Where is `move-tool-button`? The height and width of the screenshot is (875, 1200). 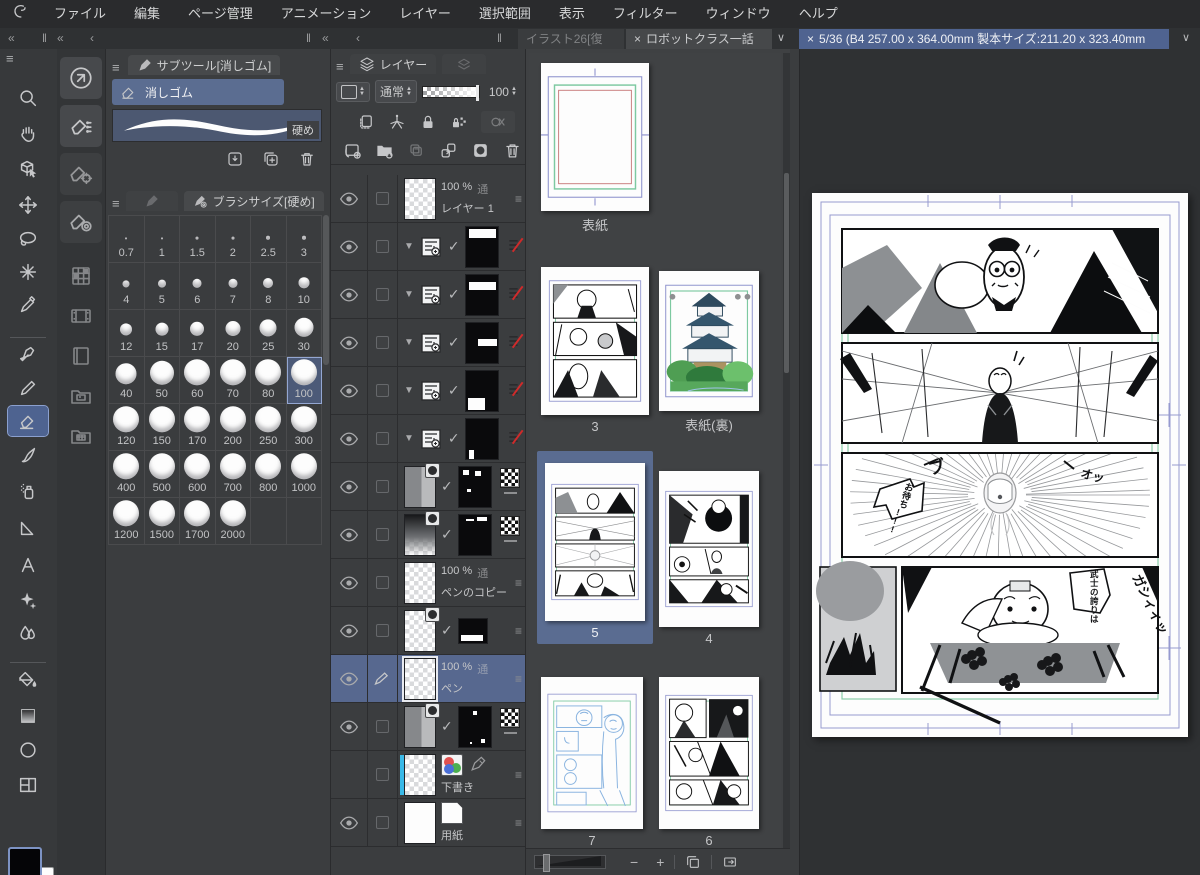 move-tool-button is located at coordinates (28, 205).